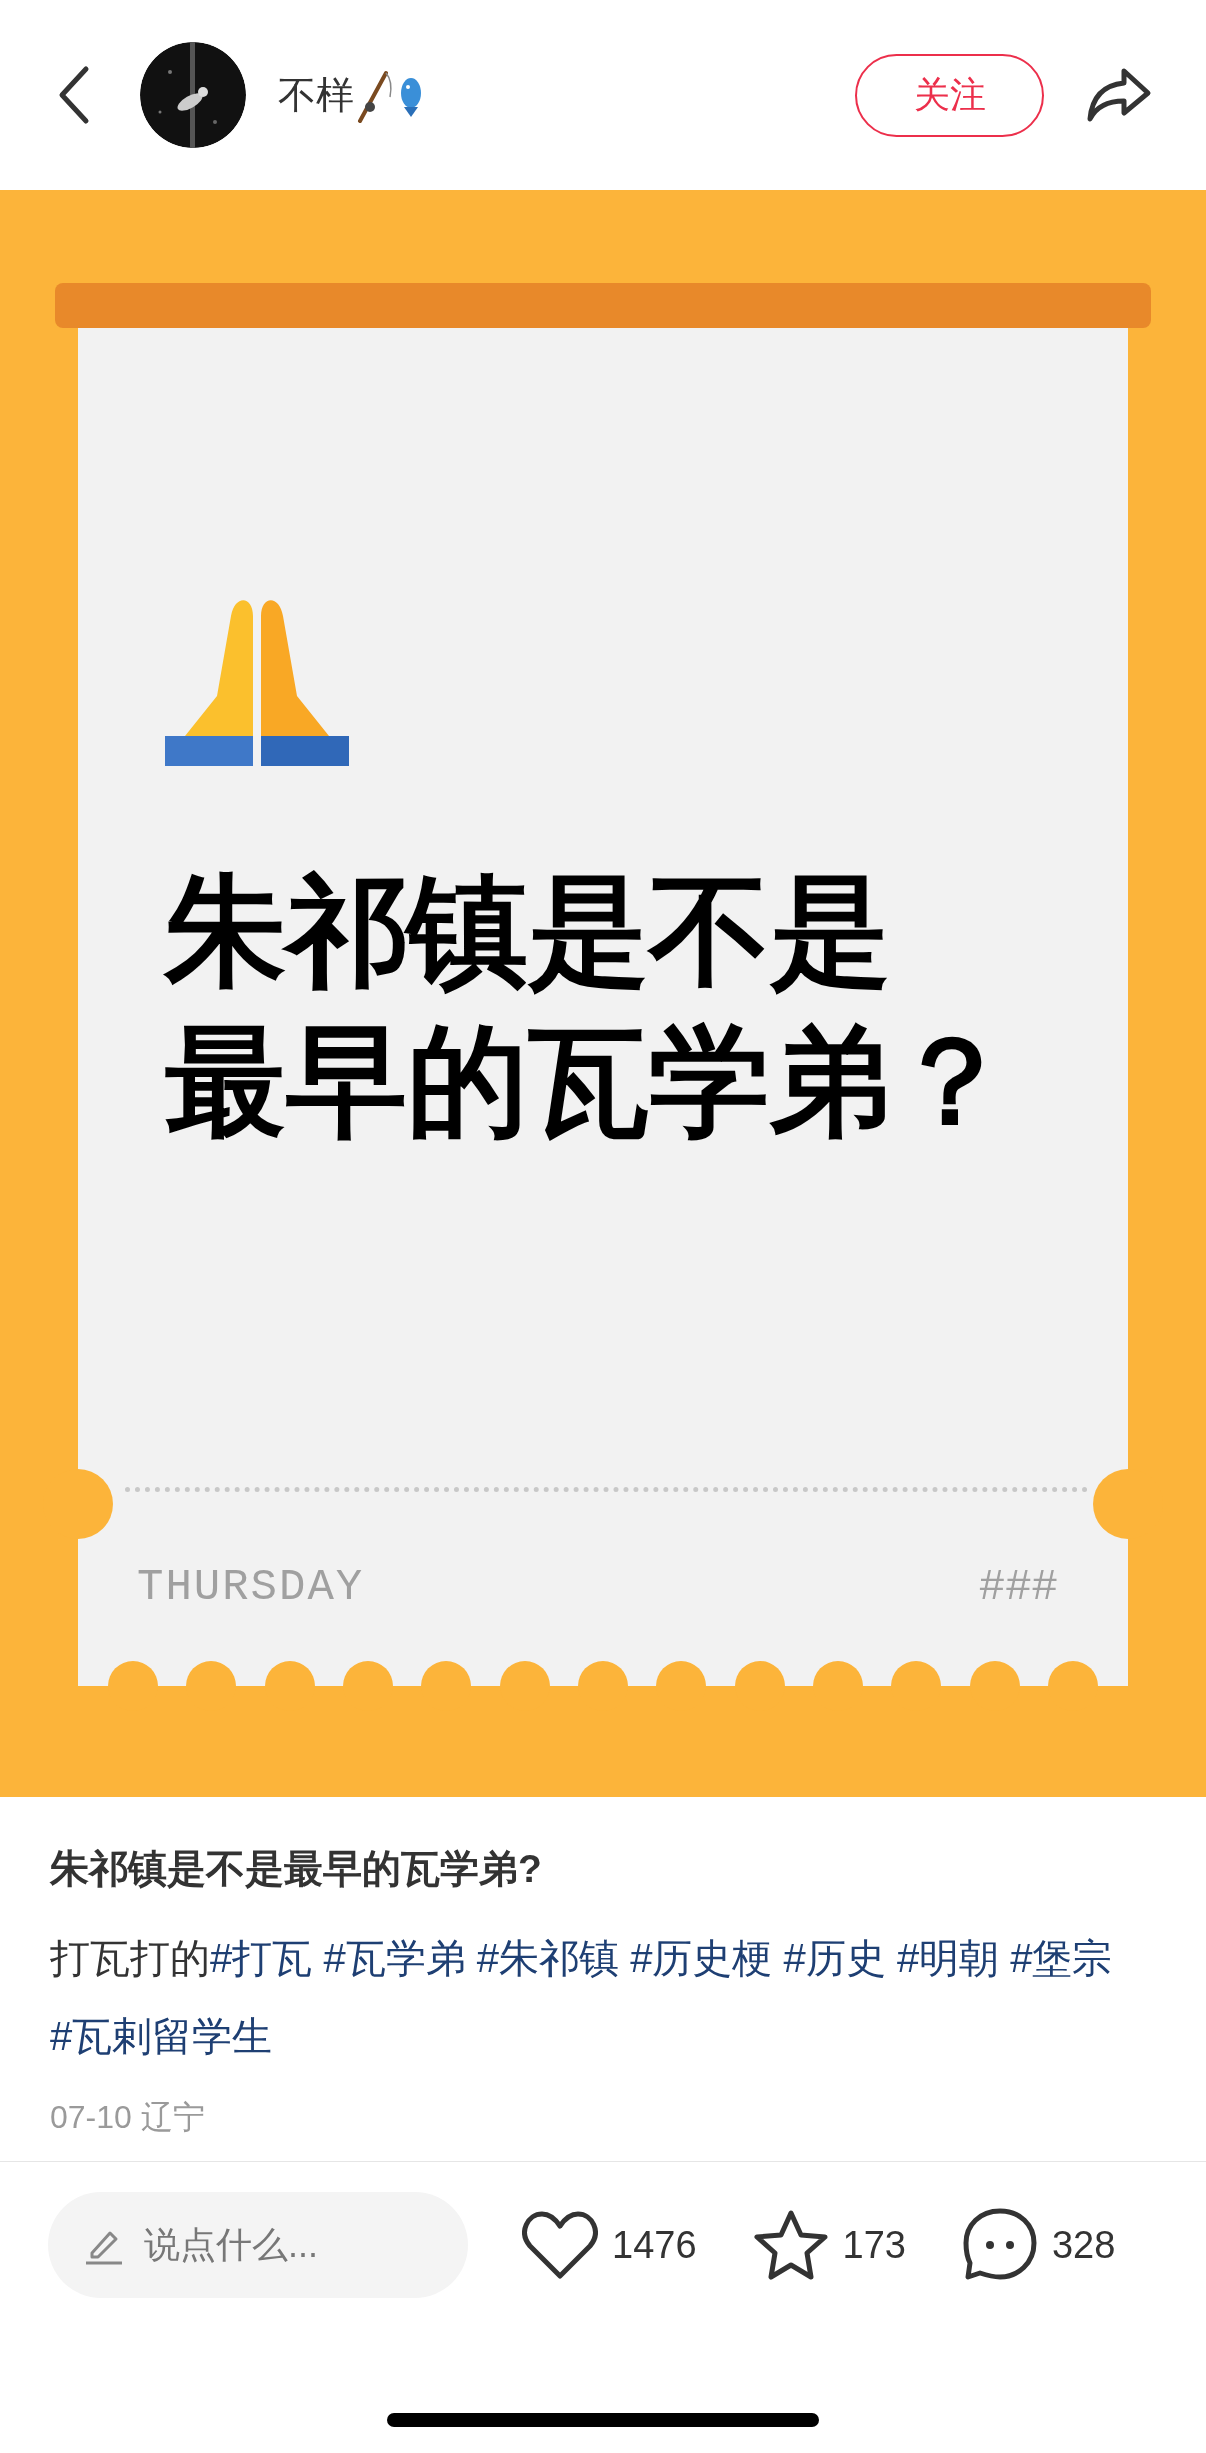 The width and height of the screenshot is (1206, 2453). I want to click on hashtag-link: #堡宗, so click(1061, 1958).